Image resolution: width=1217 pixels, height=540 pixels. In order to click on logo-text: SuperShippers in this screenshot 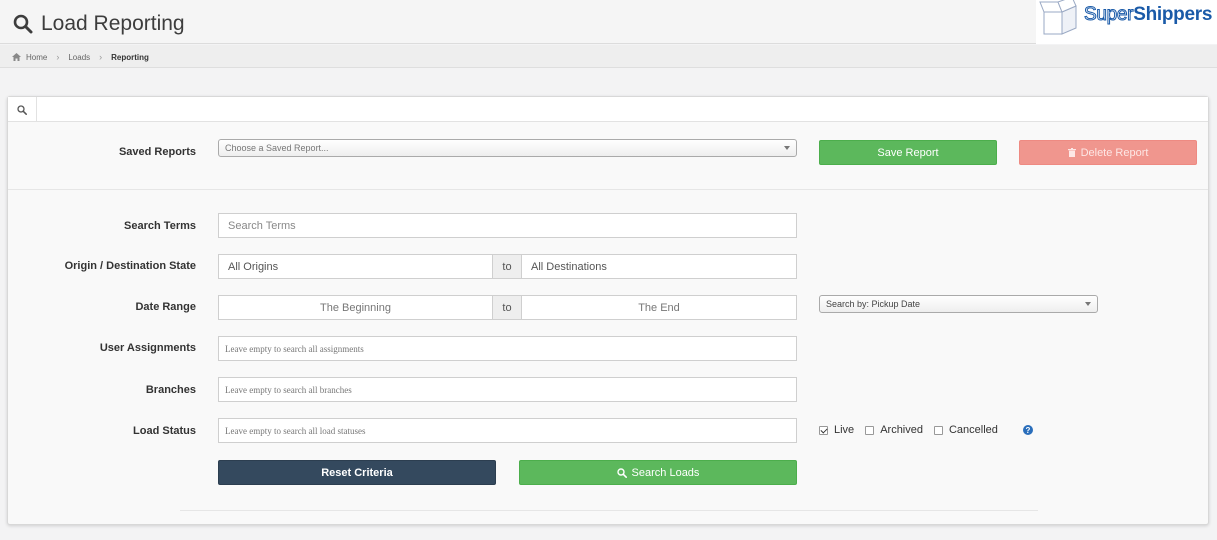, I will do `click(1148, 15)`.